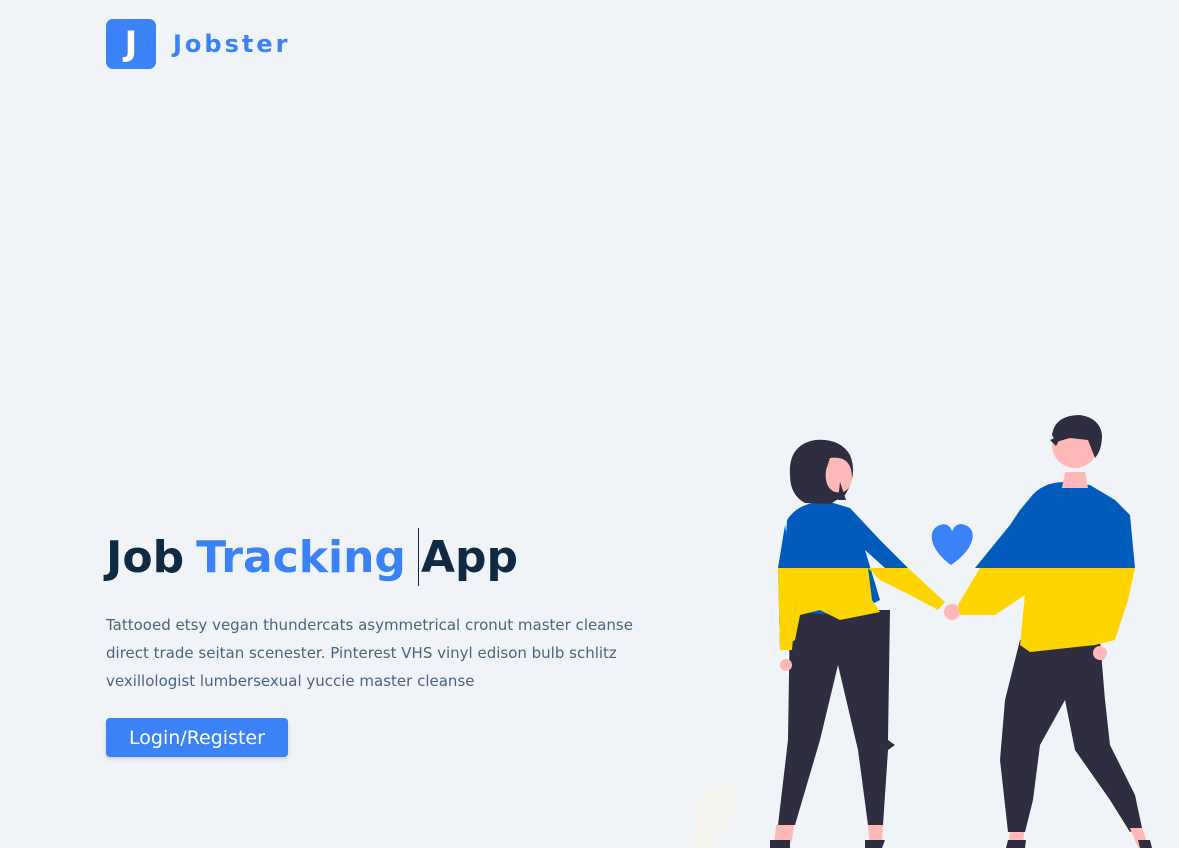 This screenshot has height=848, width=1179. I want to click on heart-icon, so click(952, 544).